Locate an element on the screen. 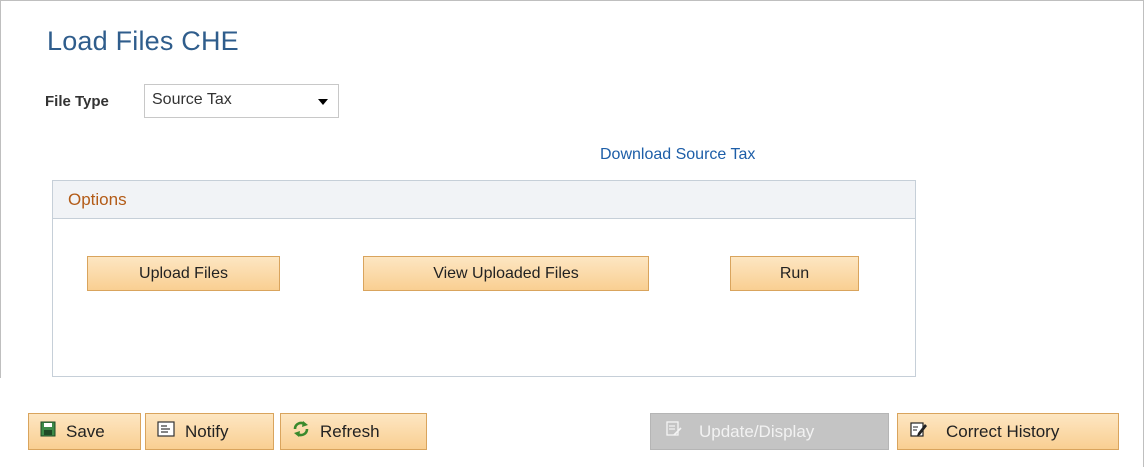 The height and width of the screenshot is (468, 1145). download-source-tax-link: Download Source Tax is located at coordinates (677, 155).